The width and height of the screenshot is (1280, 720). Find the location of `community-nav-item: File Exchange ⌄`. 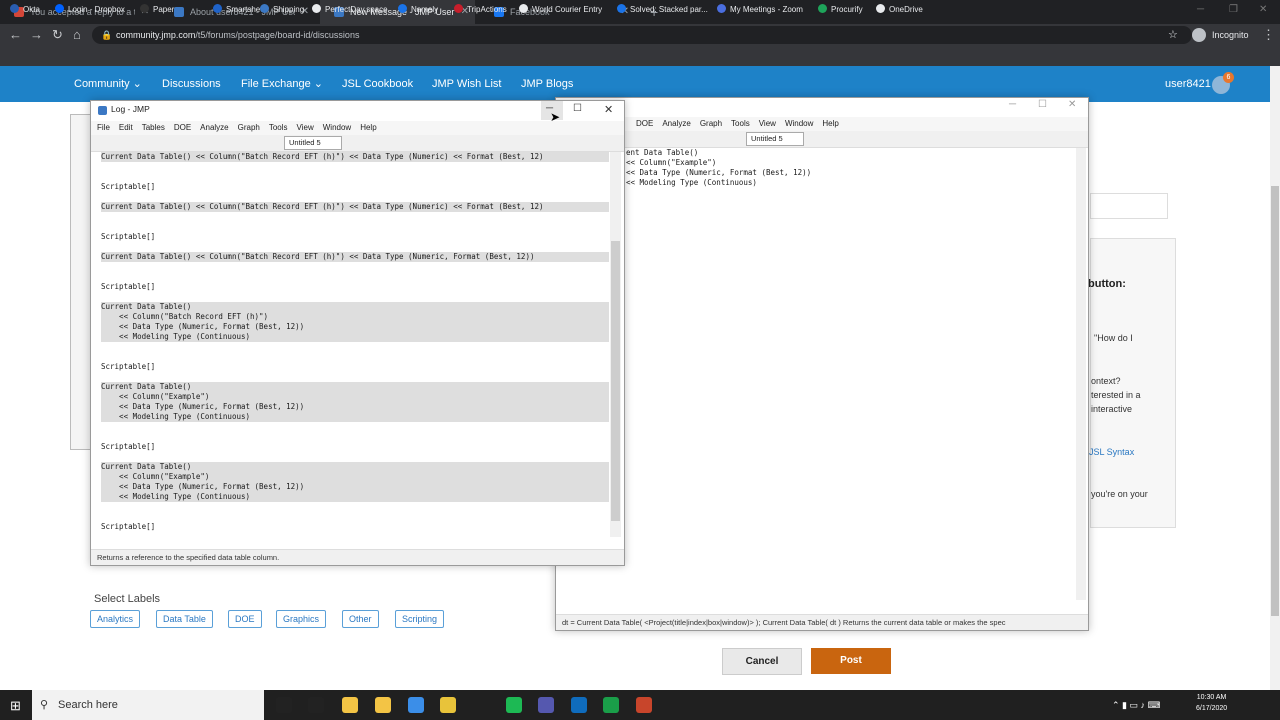

community-nav-item: File Exchange ⌄ is located at coordinates (282, 84).